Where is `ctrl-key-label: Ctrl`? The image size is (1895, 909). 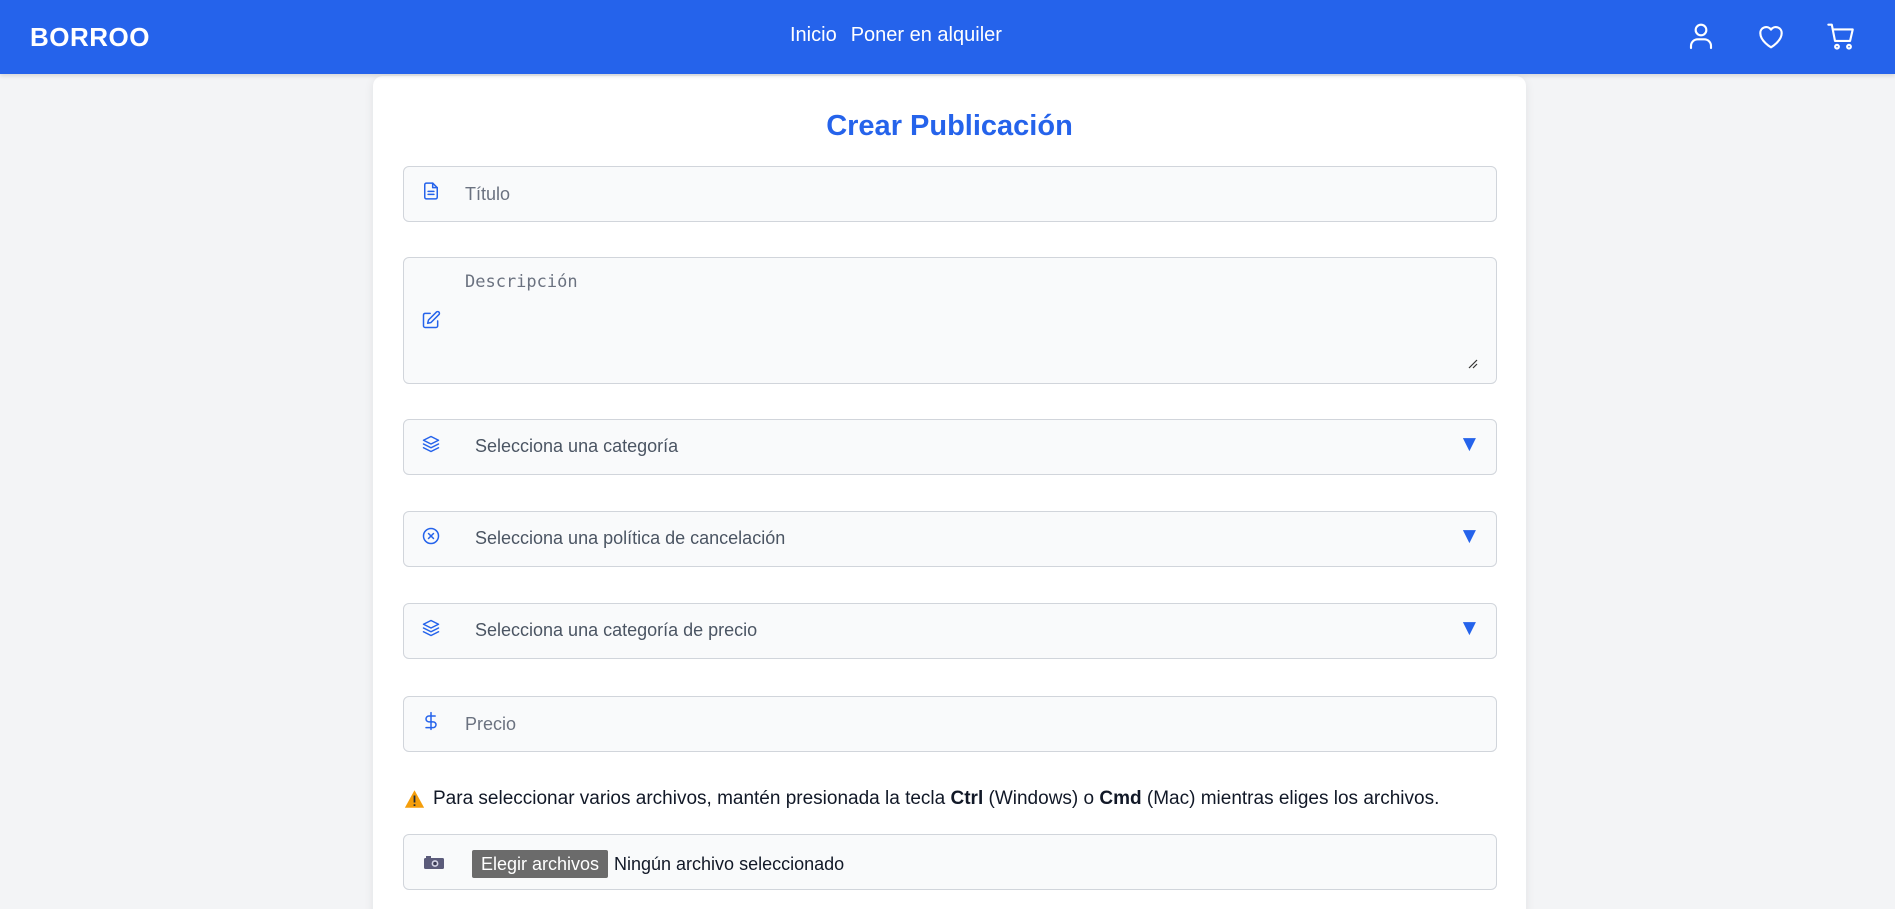 ctrl-key-label: Ctrl is located at coordinates (967, 798).